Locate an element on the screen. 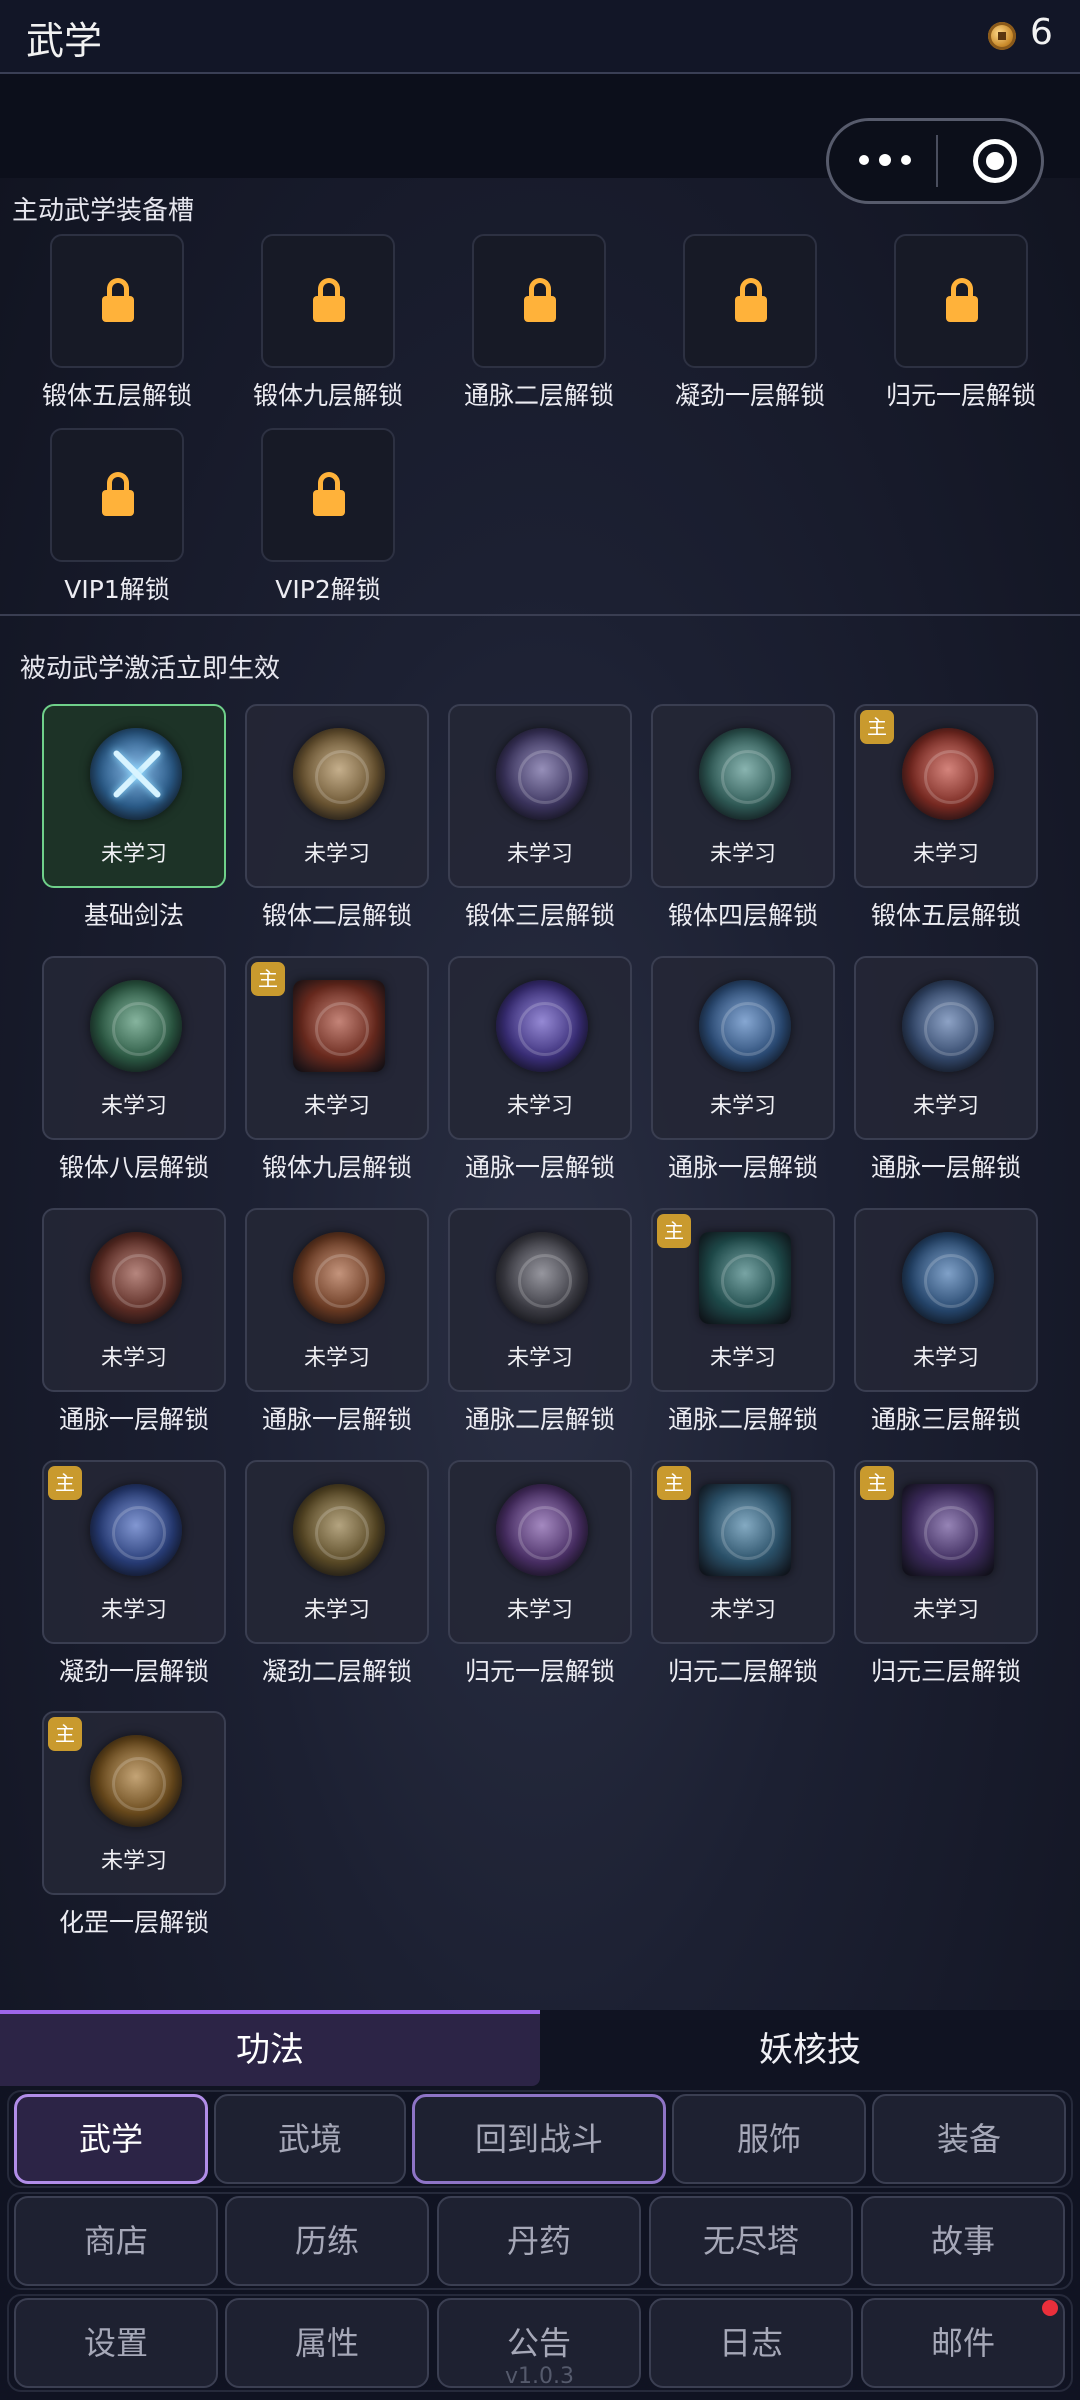 Image resolution: width=1080 pixels, height=2400 pixels. capsule-divider is located at coordinates (937, 161).